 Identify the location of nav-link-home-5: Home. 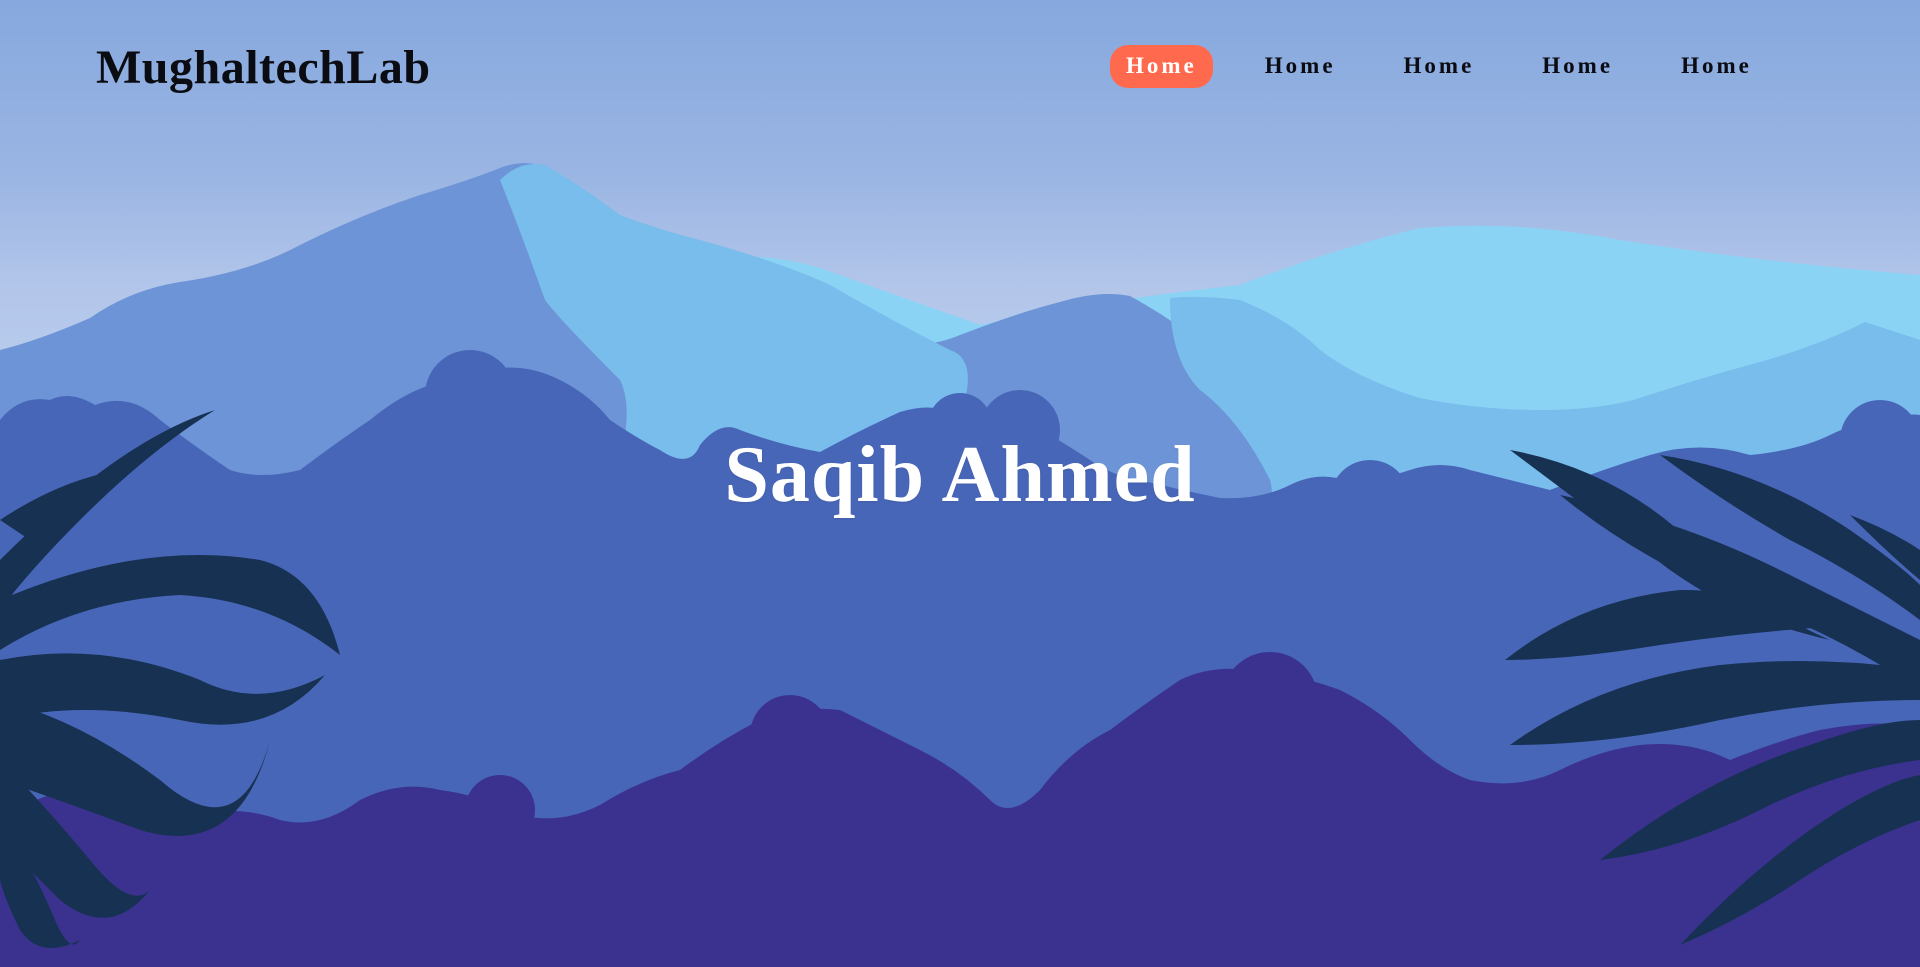
(1716, 66).